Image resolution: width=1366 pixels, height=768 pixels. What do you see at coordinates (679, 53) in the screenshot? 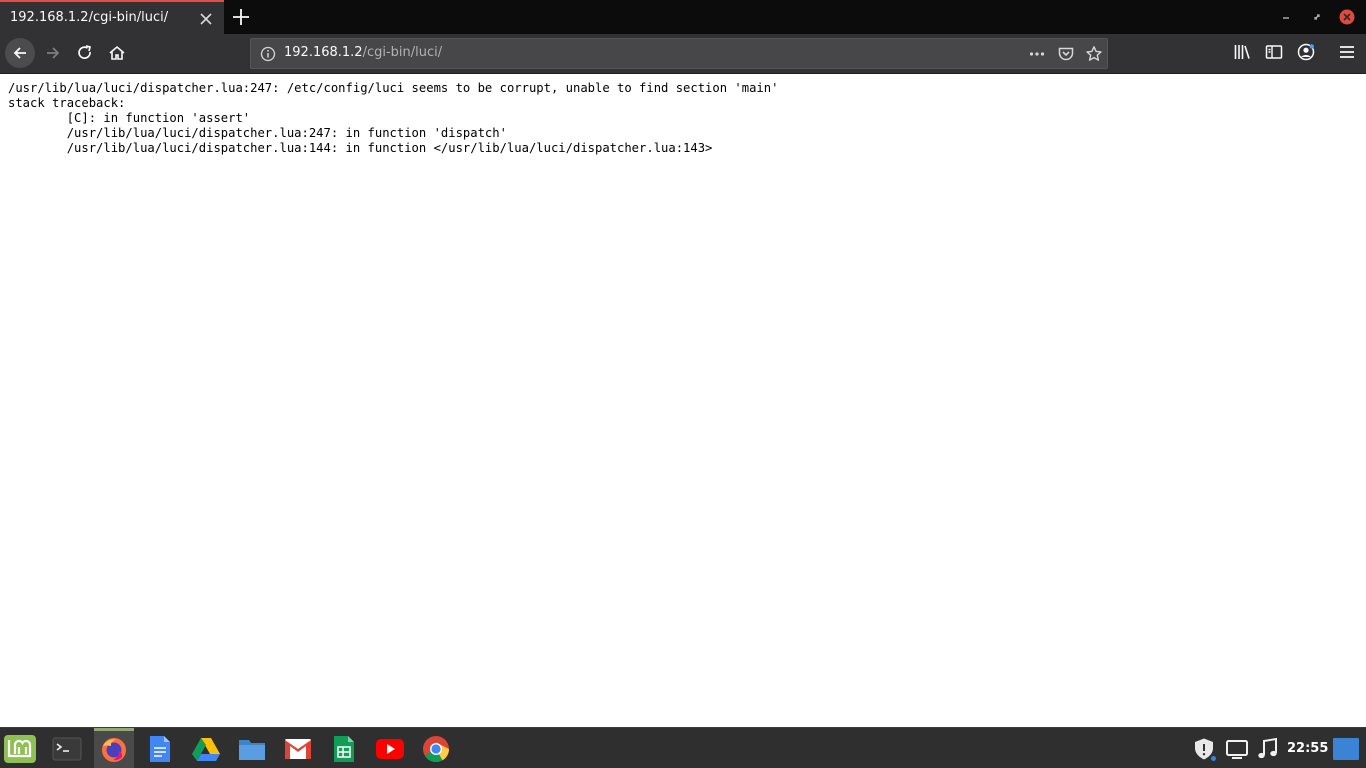
I see `url-bar: 192.168.1.2/cgi-bin/luci/` at bounding box center [679, 53].